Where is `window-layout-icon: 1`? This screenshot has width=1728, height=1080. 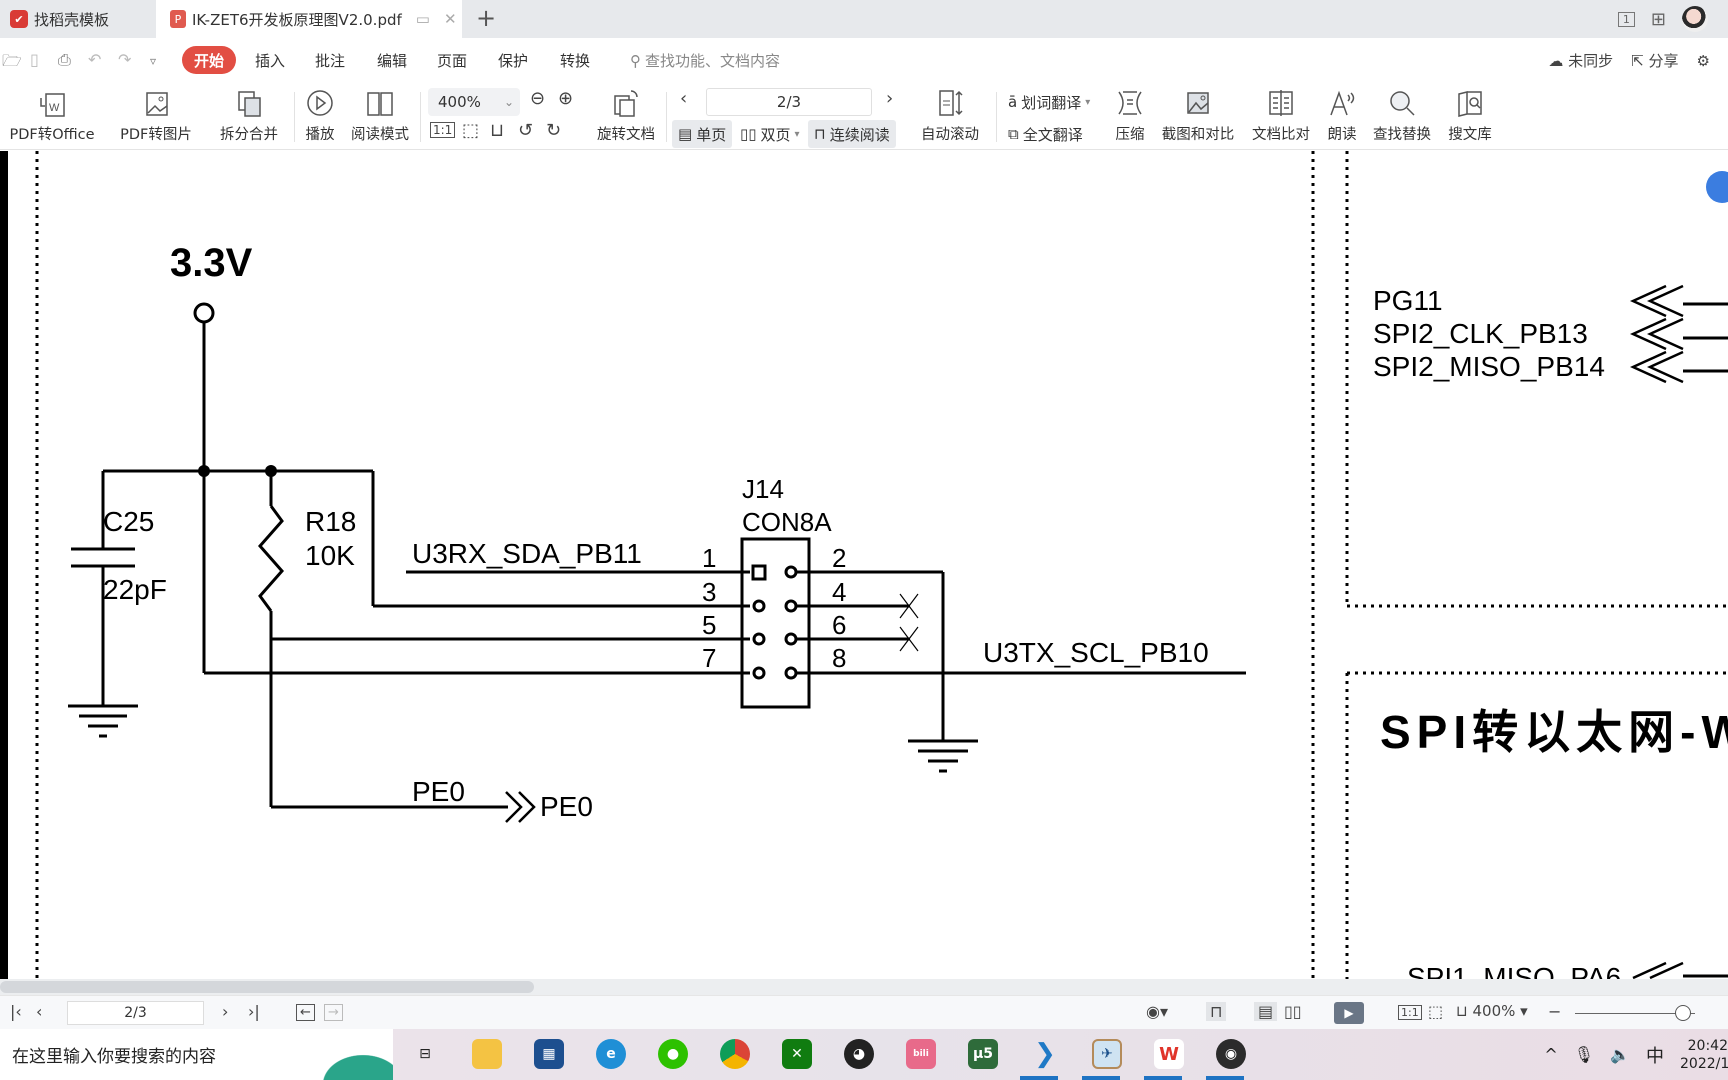 window-layout-icon: 1 is located at coordinates (1626, 19).